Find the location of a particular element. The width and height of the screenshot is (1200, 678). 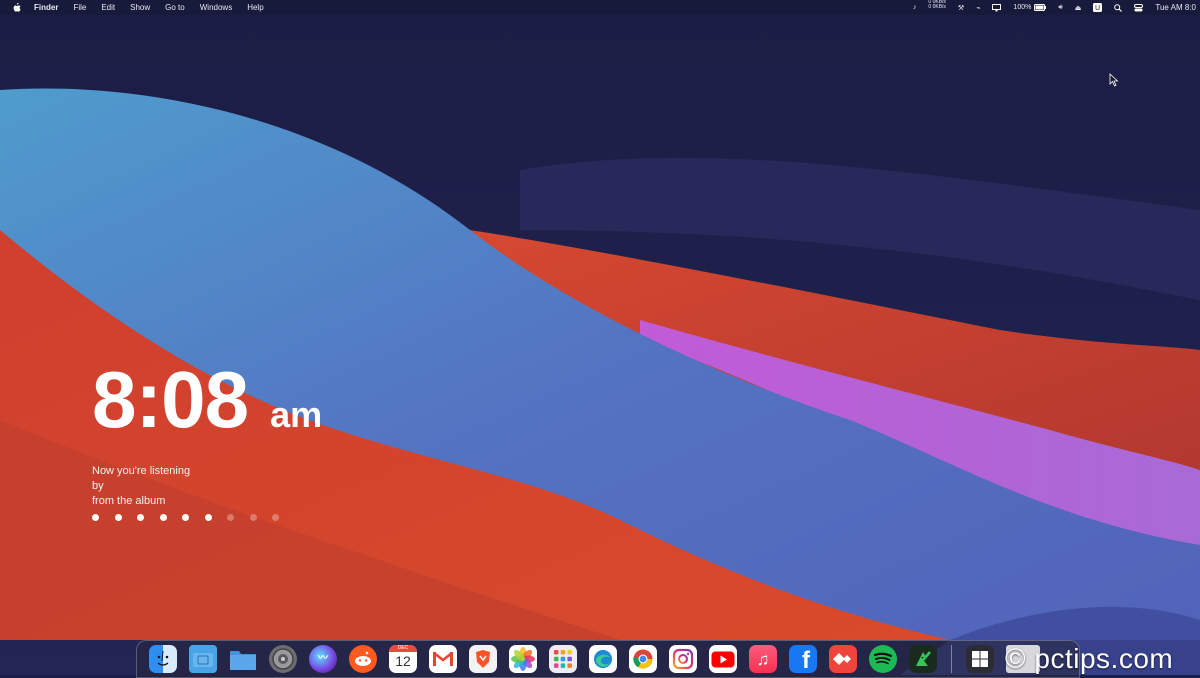

music-note-icon: ♪ is located at coordinates (915, 7).